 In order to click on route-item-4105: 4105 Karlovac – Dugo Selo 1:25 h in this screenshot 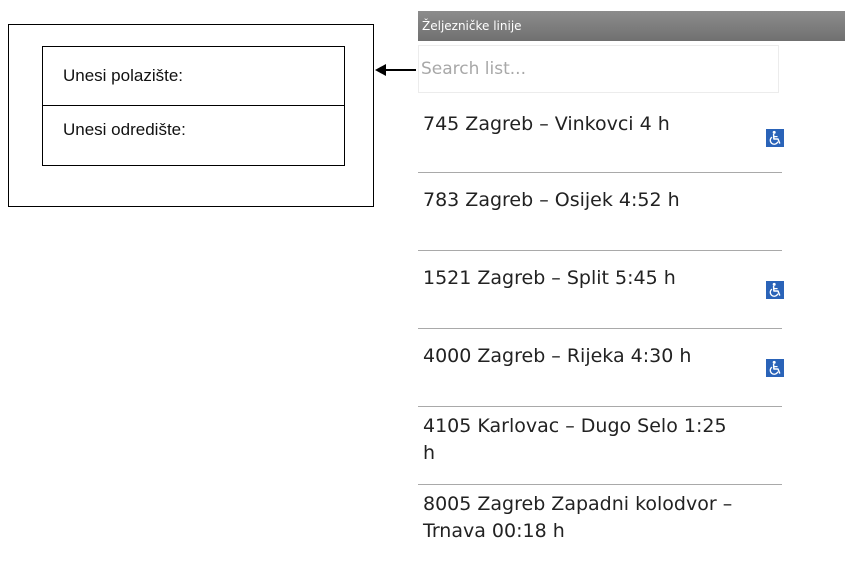, I will do `click(600, 446)`.